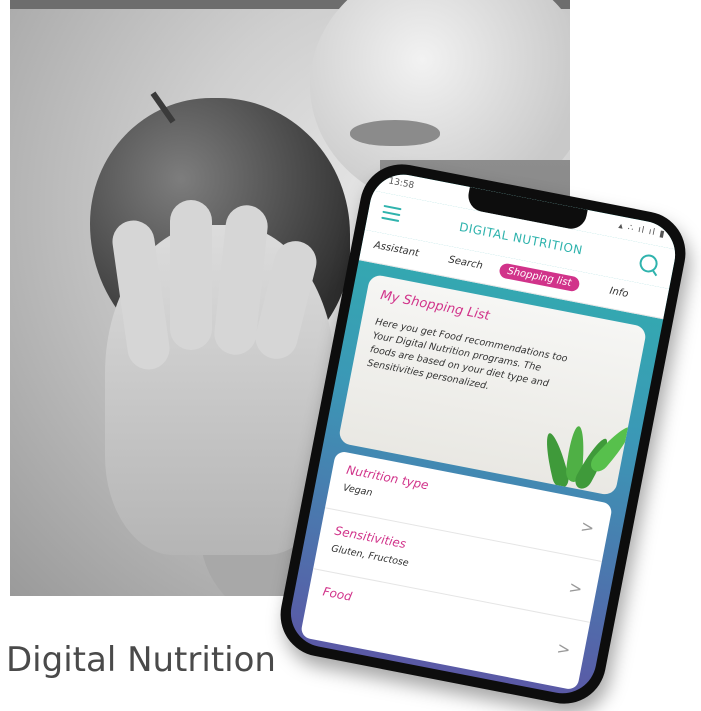  What do you see at coordinates (642, 231) in the screenshot?
I see `status-icons: ▴ ∴ ıl ıl ▮` at bounding box center [642, 231].